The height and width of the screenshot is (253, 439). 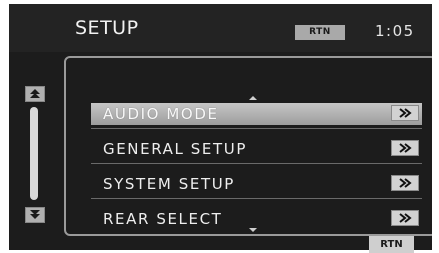 I want to click on rtn-badge-label: RTN, so click(x=320, y=32).